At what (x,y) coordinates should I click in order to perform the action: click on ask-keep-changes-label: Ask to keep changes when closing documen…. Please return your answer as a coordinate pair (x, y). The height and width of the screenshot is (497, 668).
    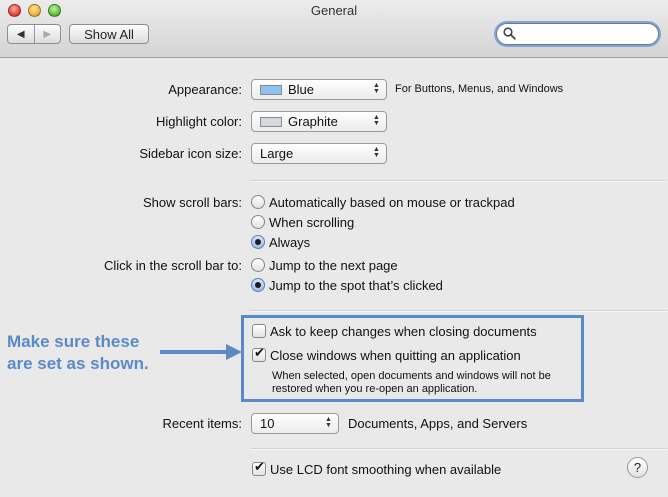
    Looking at the image, I should click on (403, 331).